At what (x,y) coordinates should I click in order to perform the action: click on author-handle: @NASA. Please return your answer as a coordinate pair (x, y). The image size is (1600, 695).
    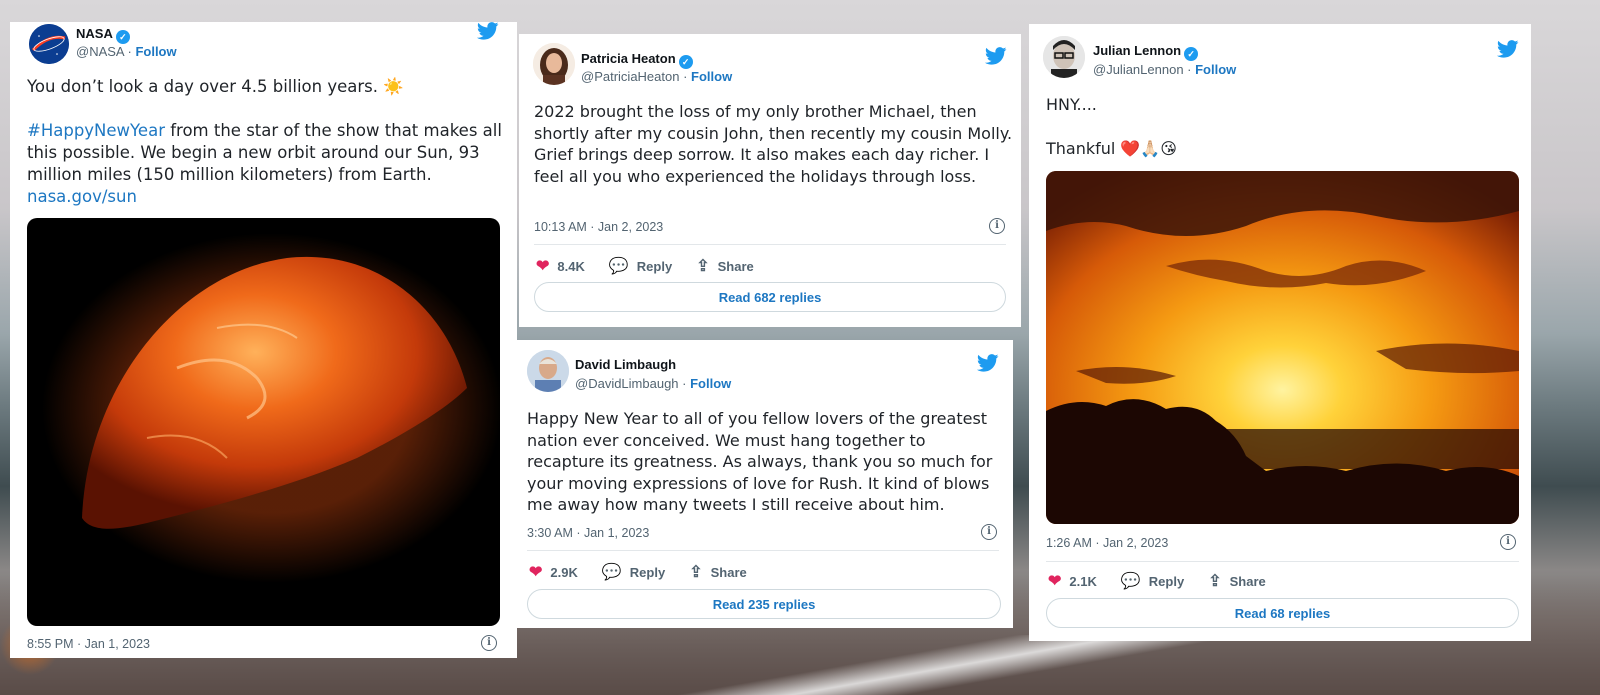
    Looking at the image, I should click on (100, 51).